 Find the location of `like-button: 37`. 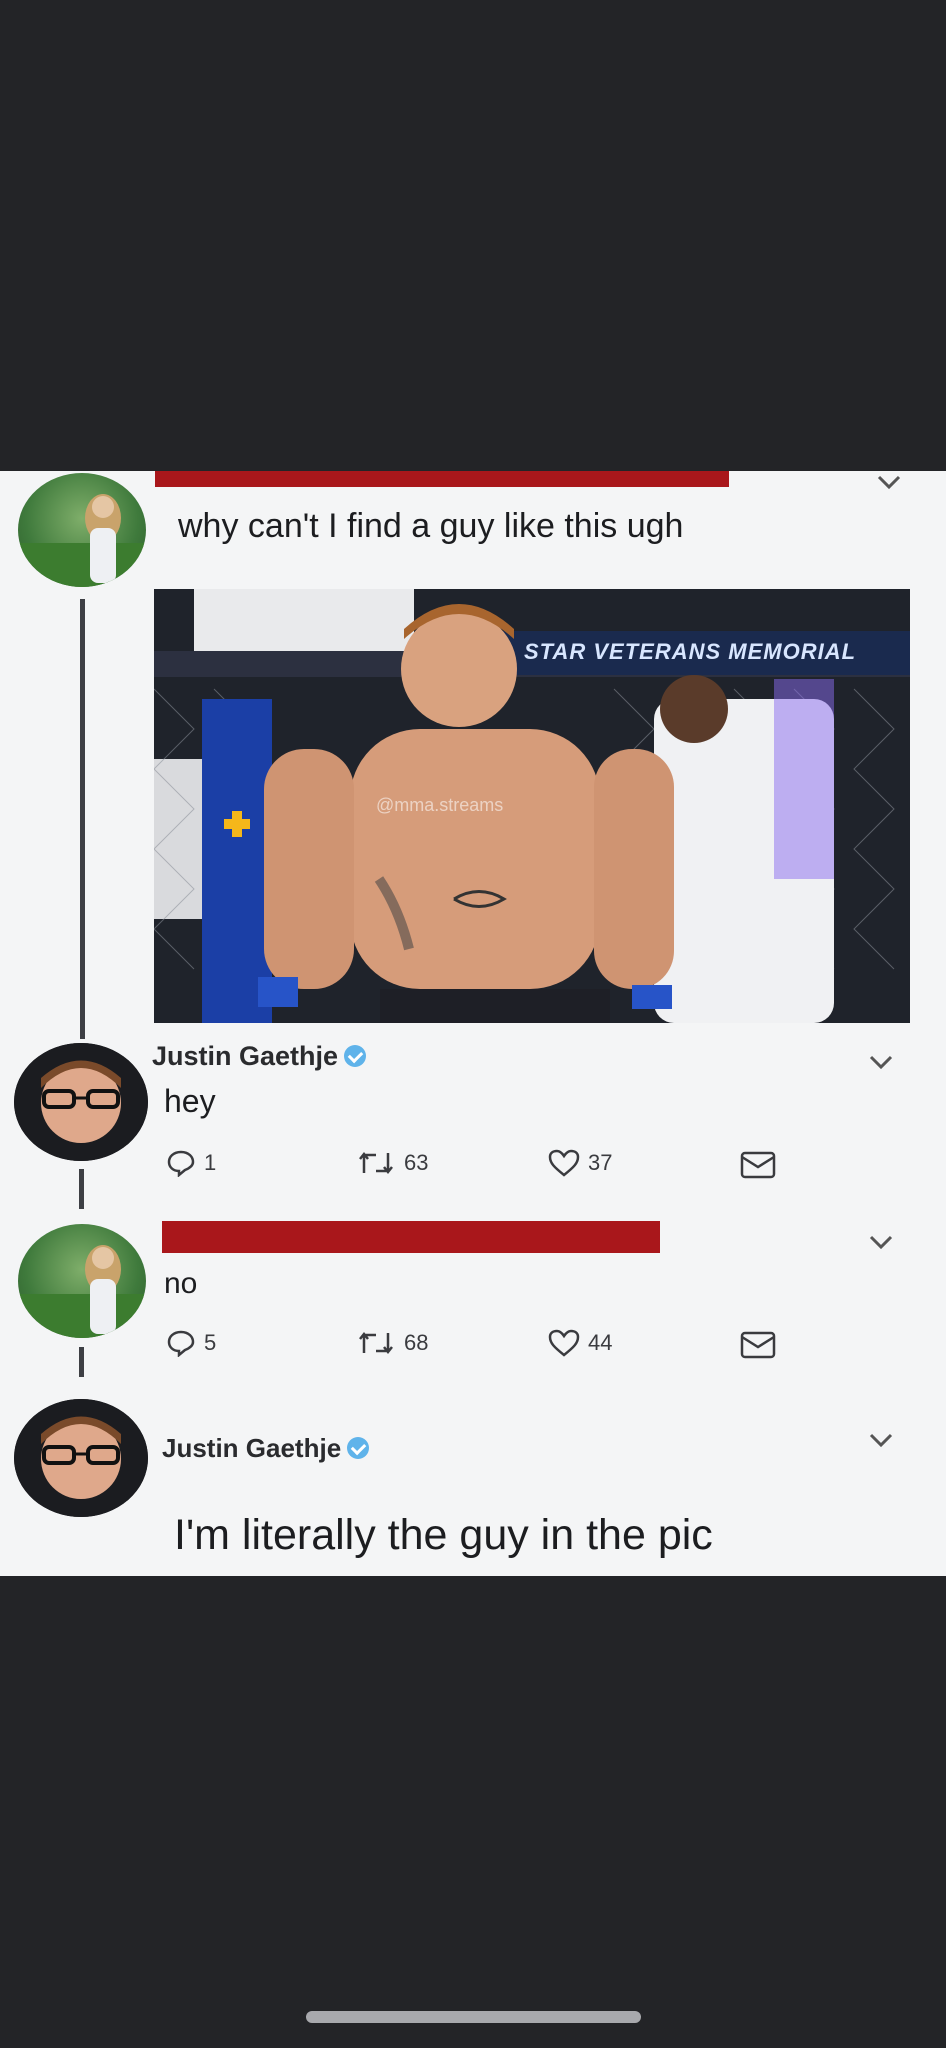

like-button: 37 is located at coordinates (580, 1163).